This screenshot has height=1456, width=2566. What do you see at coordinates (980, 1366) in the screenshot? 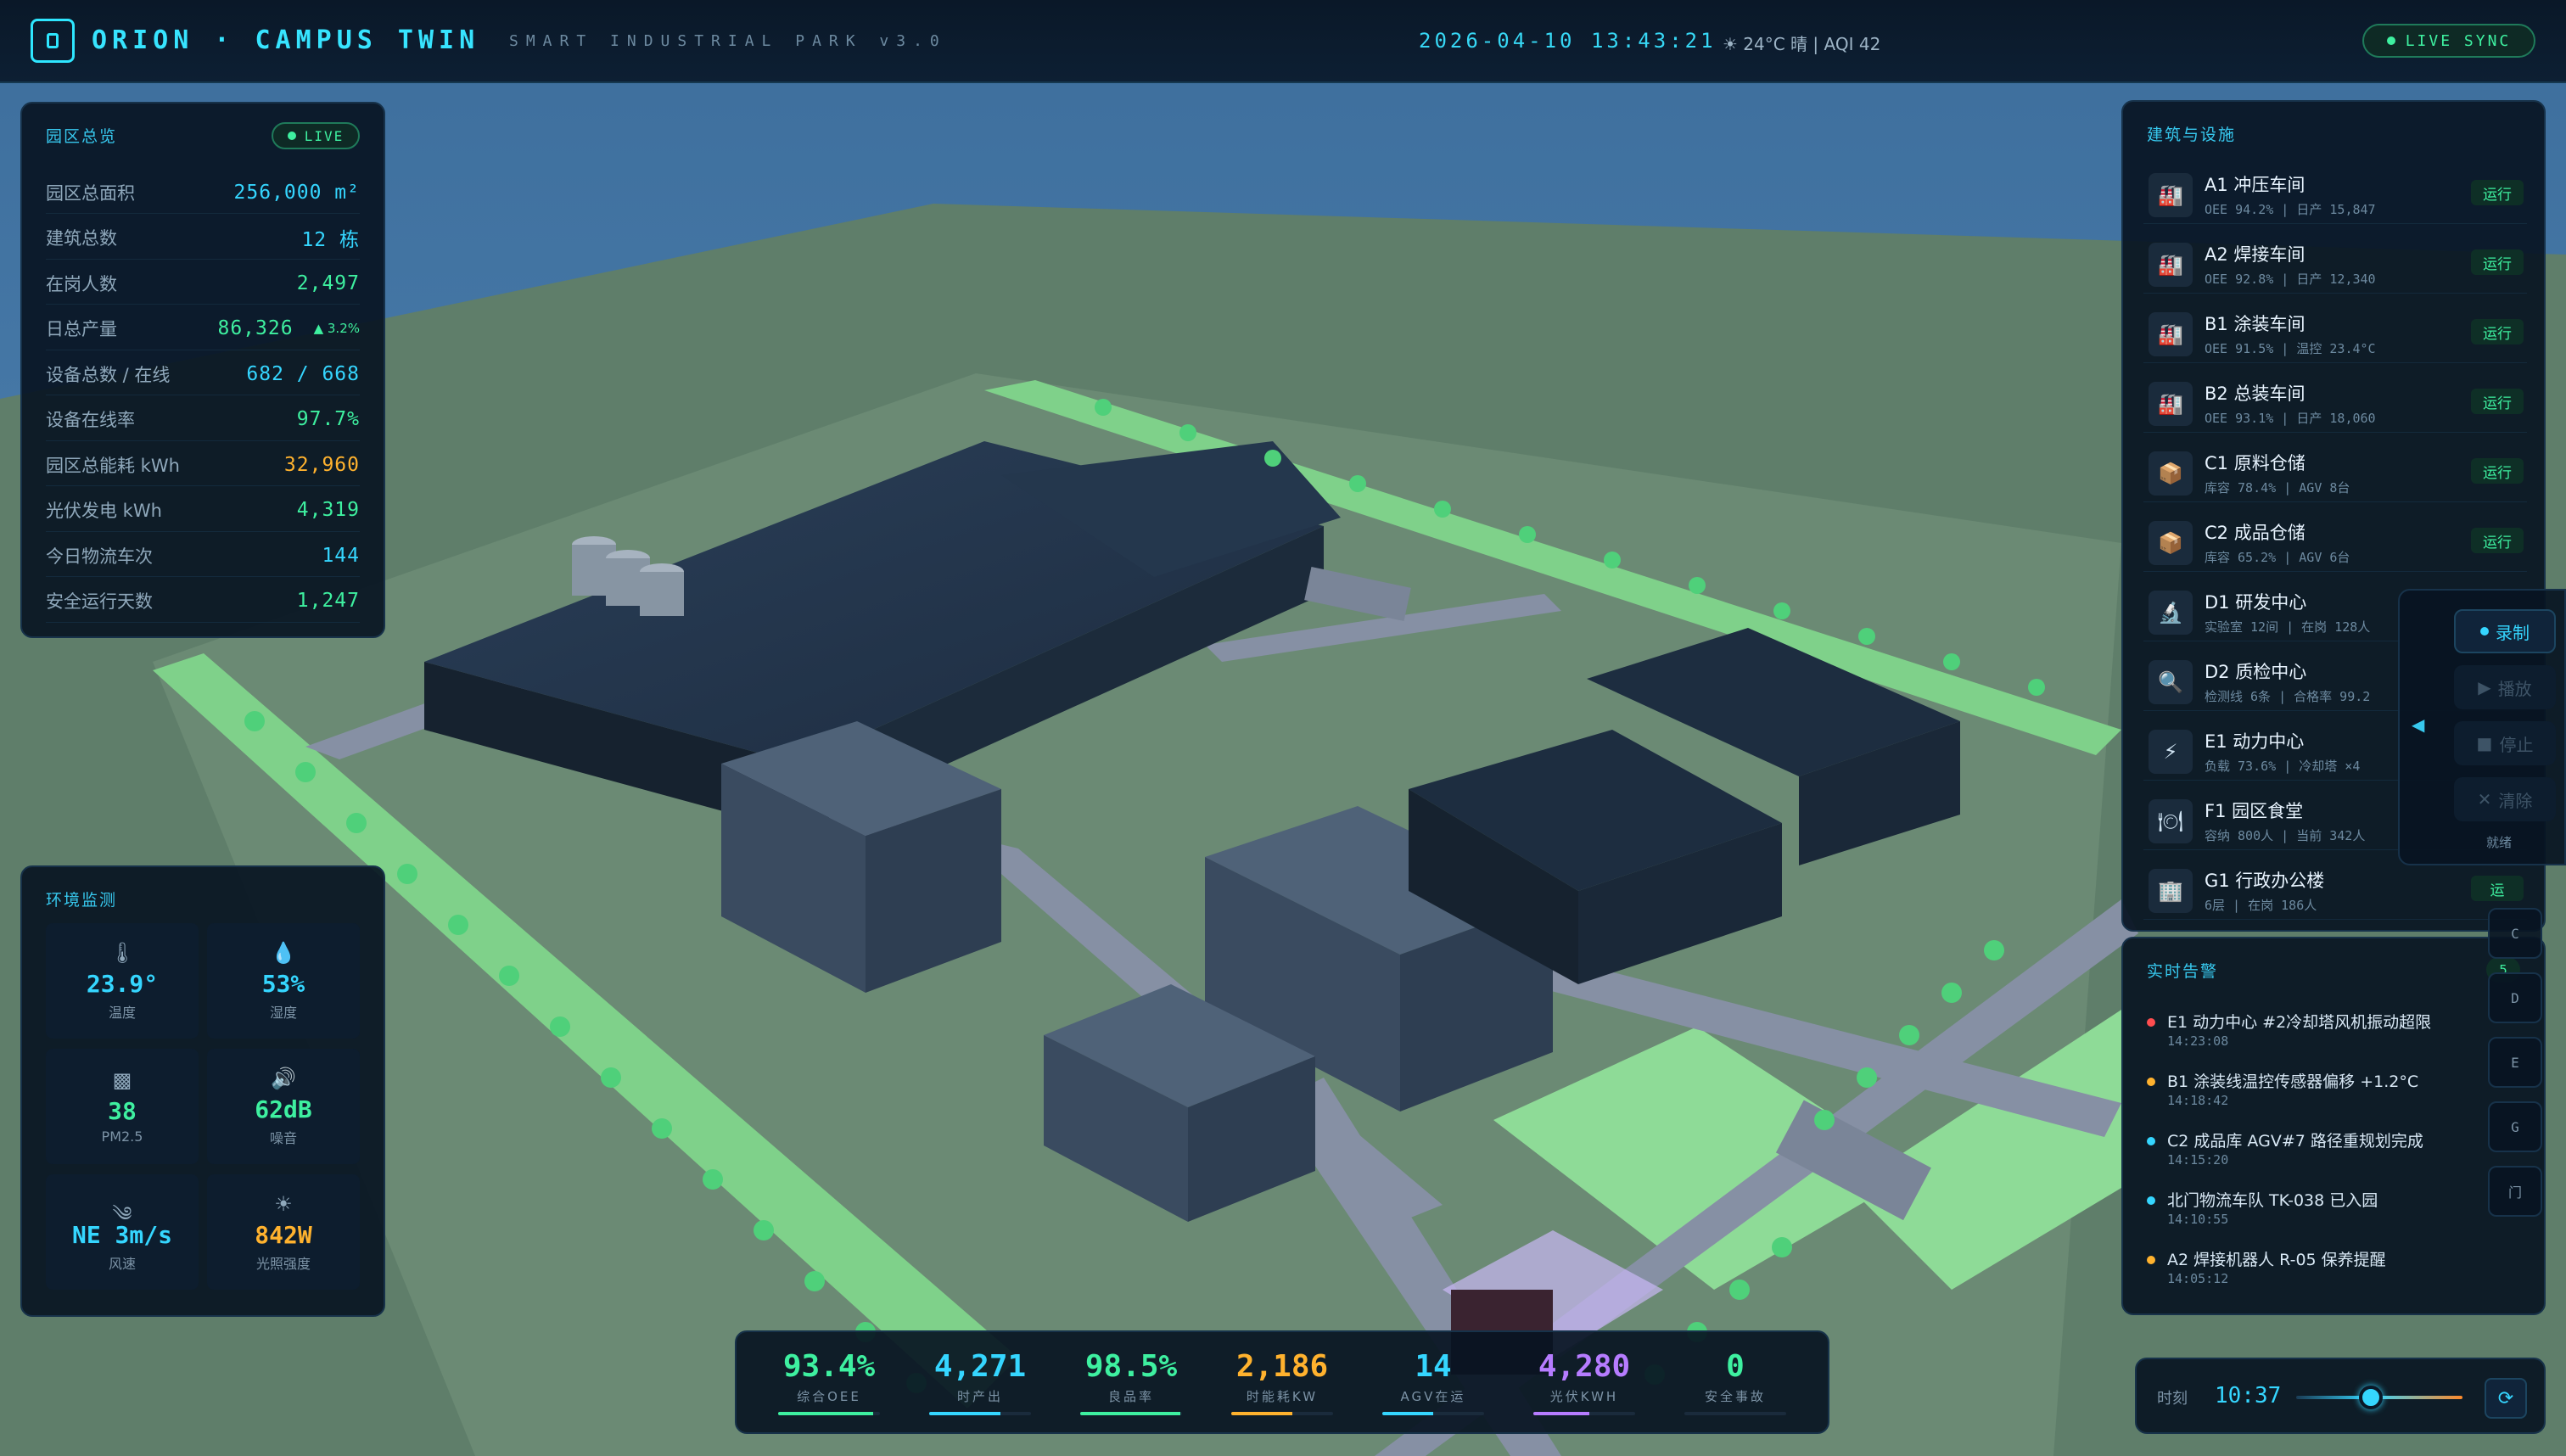
I see `kpi-value: 4,271` at bounding box center [980, 1366].